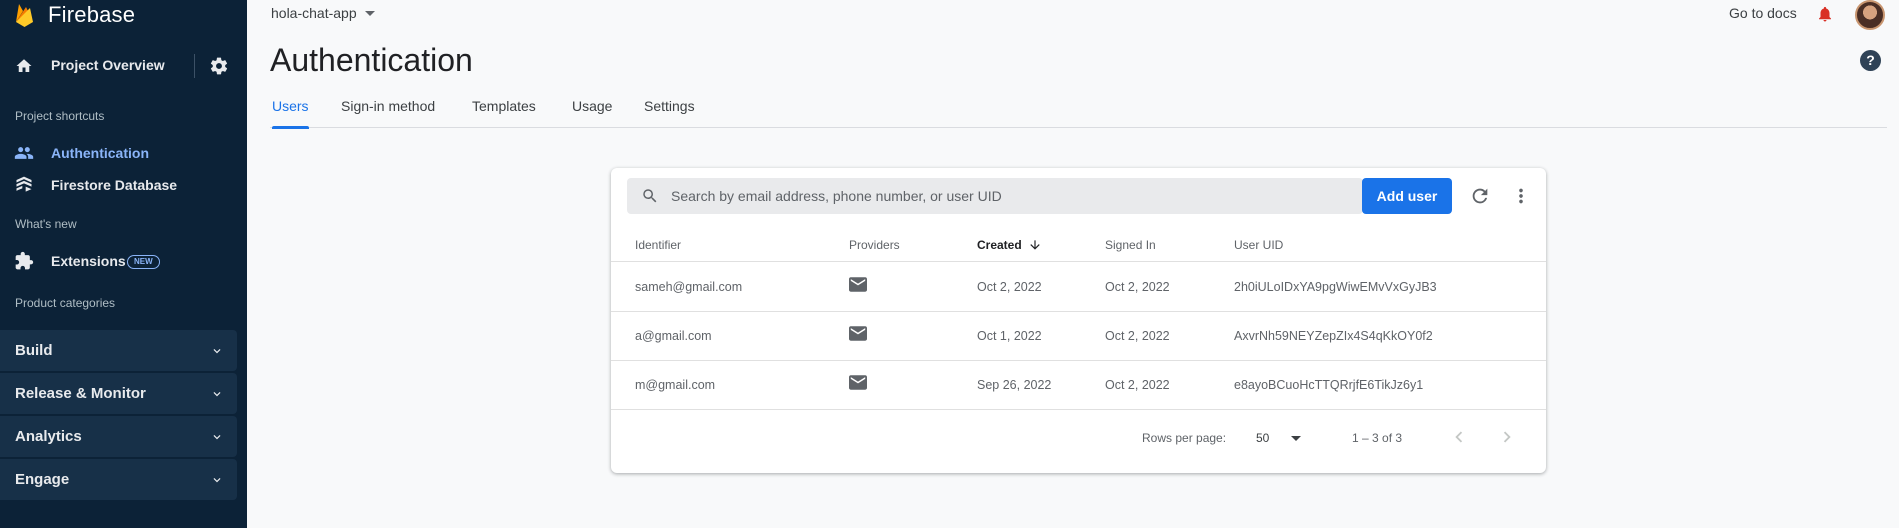 This screenshot has height=528, width=1899. I want to click on go-to-docs-link: Go to docs, so click(1763, 13).